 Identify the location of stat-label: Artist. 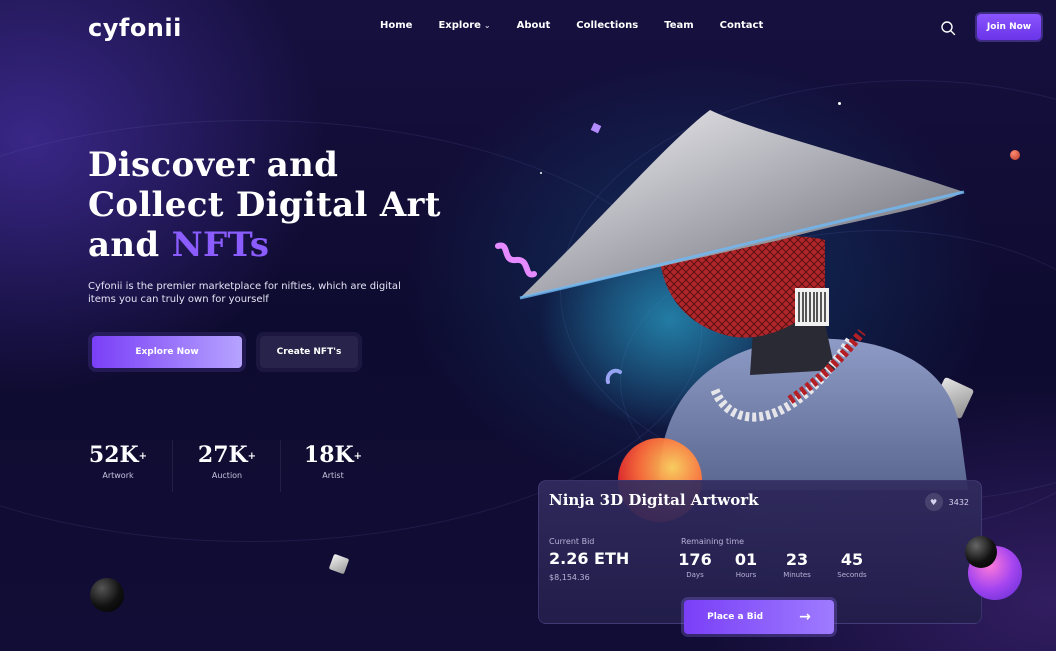
(333, 475).